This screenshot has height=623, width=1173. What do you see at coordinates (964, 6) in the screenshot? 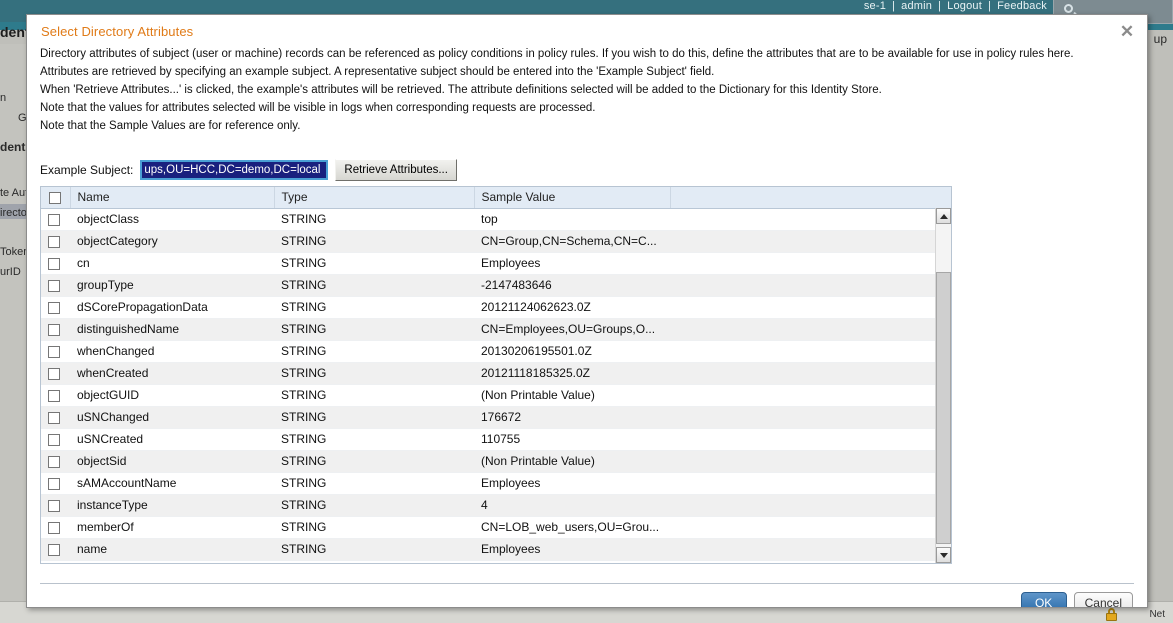
I see `topnav-item-logout: Logout` at bounding box center [964, 6].